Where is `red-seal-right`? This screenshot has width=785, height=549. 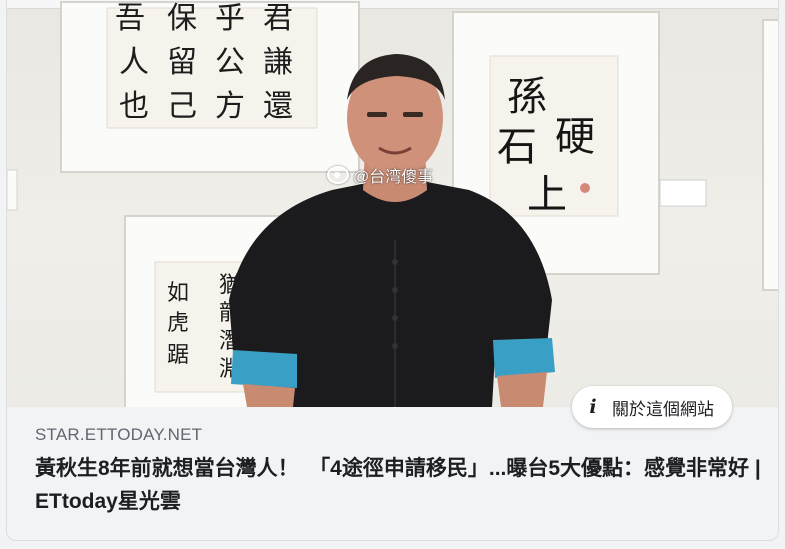
red-seal-right is located at coordinates (585, 188).